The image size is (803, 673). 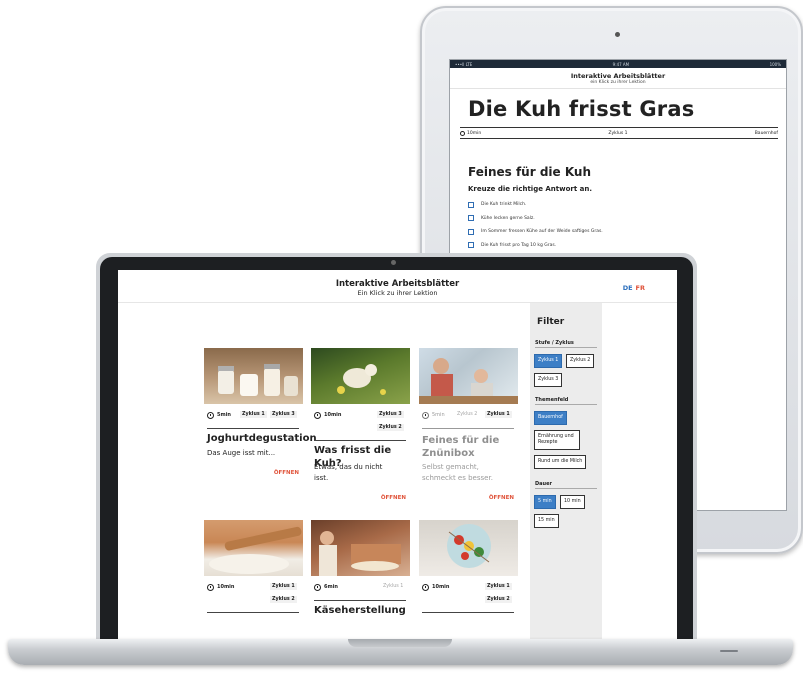 I want to click on filter-bauernhof: Bauernhof, so click(x=550, y=418).